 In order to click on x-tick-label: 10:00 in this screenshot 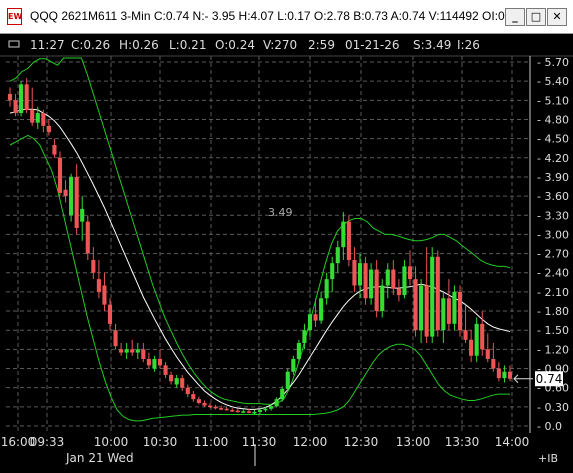, I will do `click(111, 442)`.